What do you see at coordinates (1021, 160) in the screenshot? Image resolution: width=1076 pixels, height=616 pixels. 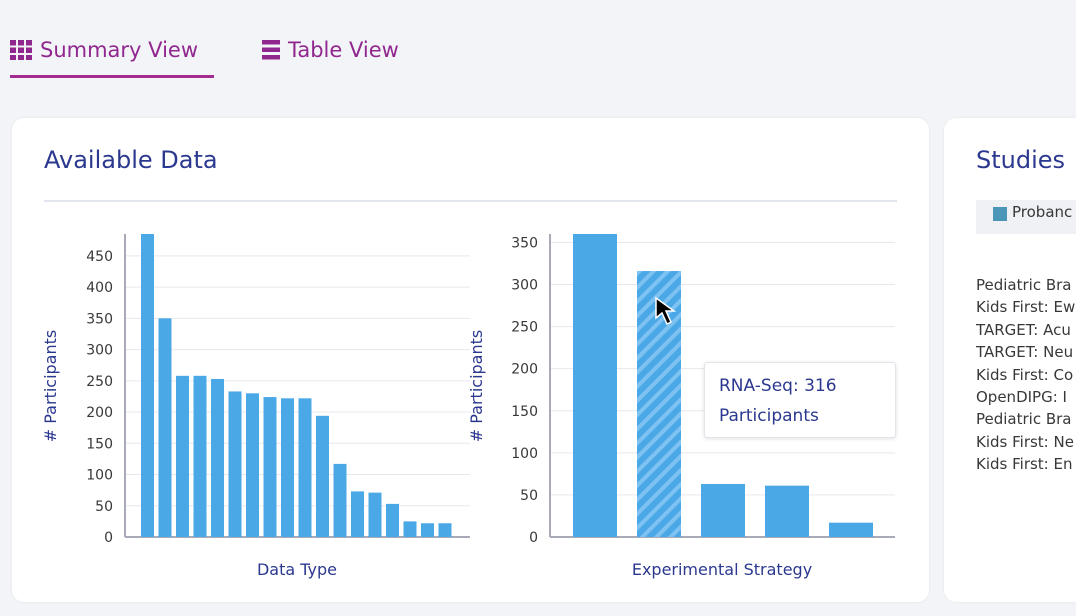 I see `card-title: Studies` at bounding box center [1021, 160].